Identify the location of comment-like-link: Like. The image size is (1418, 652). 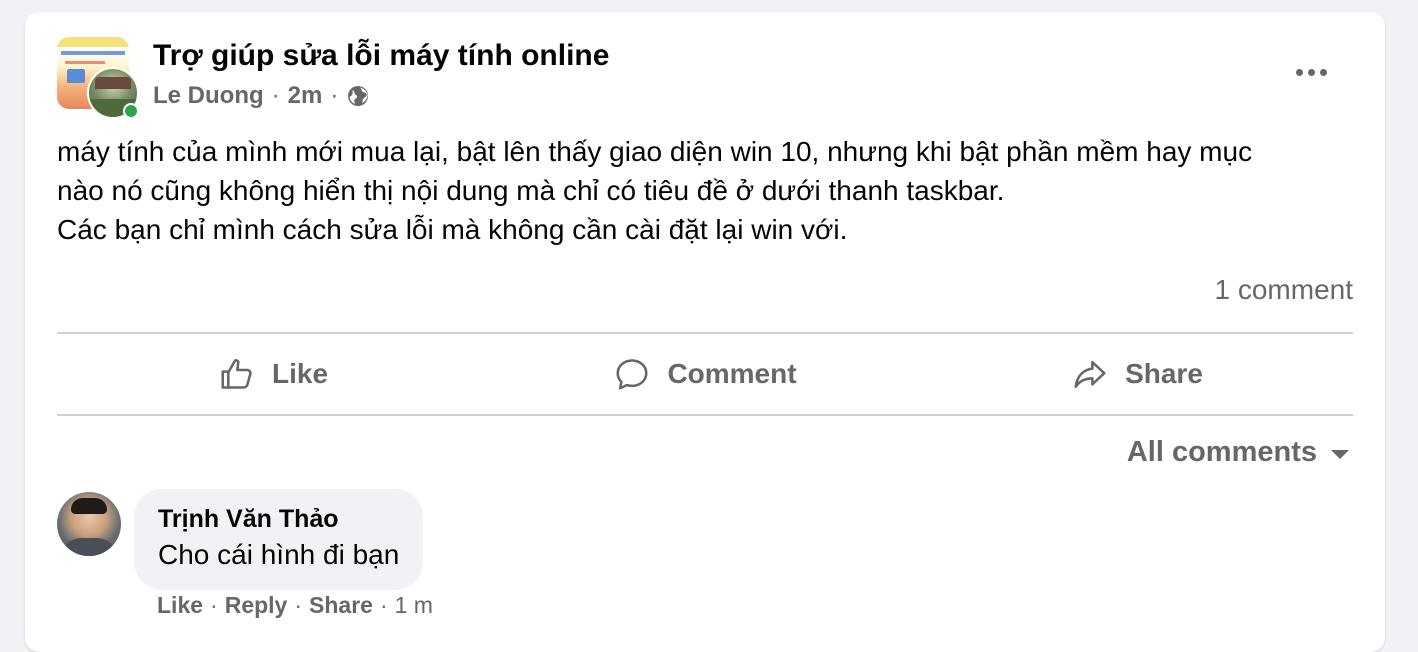
(180, 605).